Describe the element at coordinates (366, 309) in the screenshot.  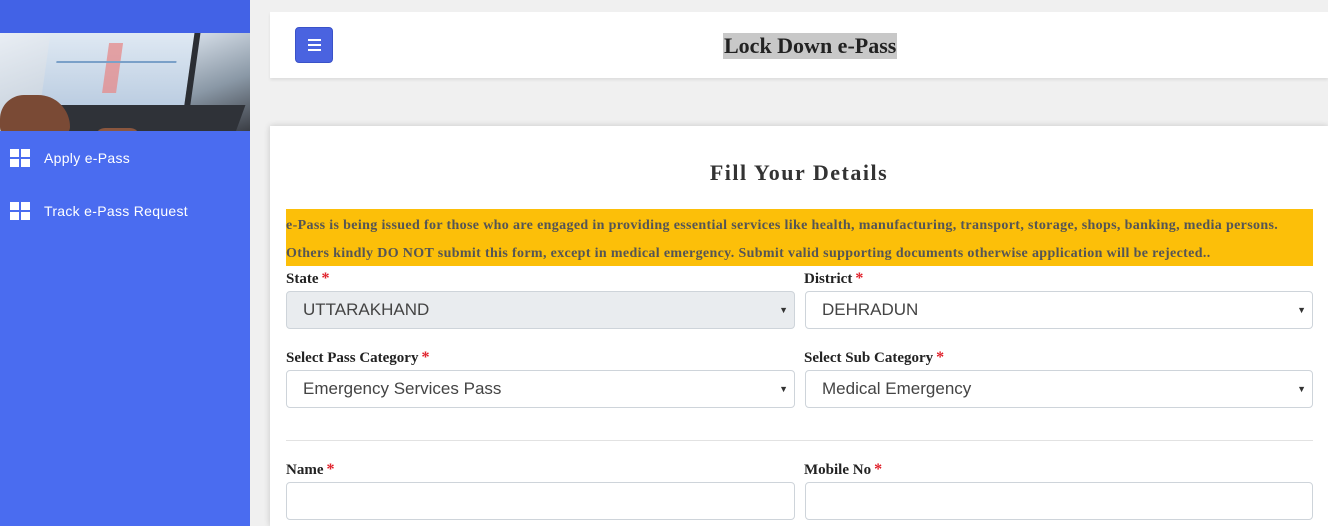
I see `state-select-value: UTTARAKHAND` at that location.